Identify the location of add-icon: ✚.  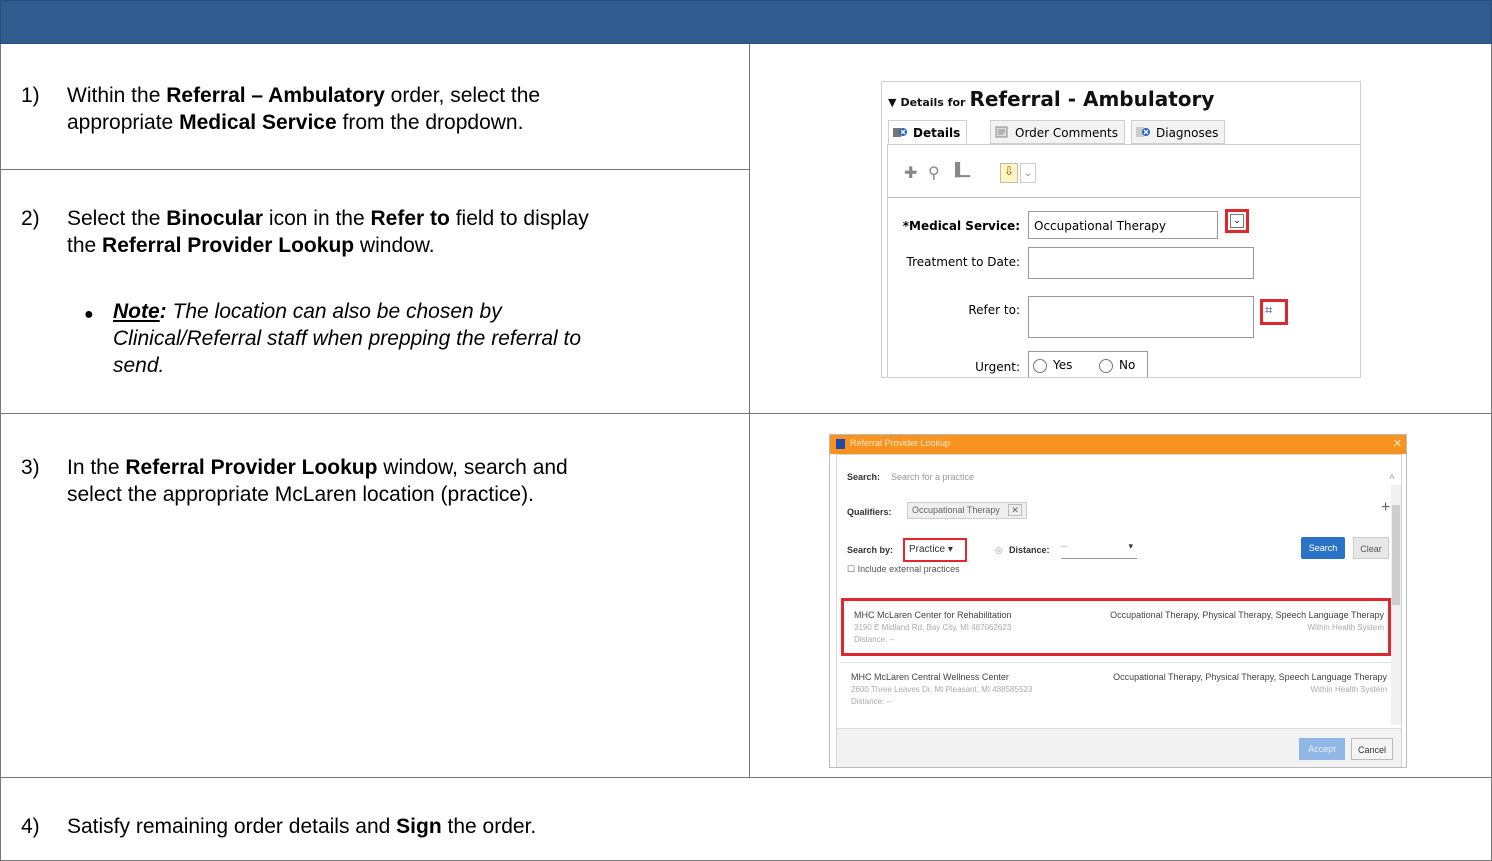
(910, 172).